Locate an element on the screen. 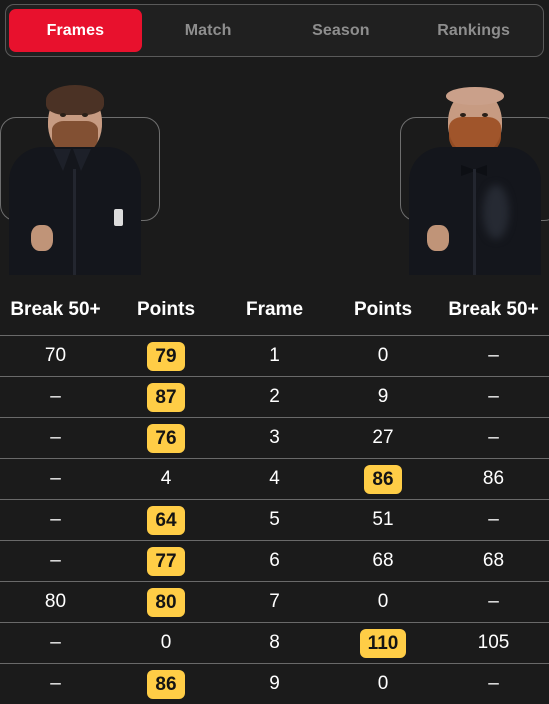 The width and height of the screenshot is (549, 704). table-row: – 76 3 27 – is located at coordinates (274, 438).